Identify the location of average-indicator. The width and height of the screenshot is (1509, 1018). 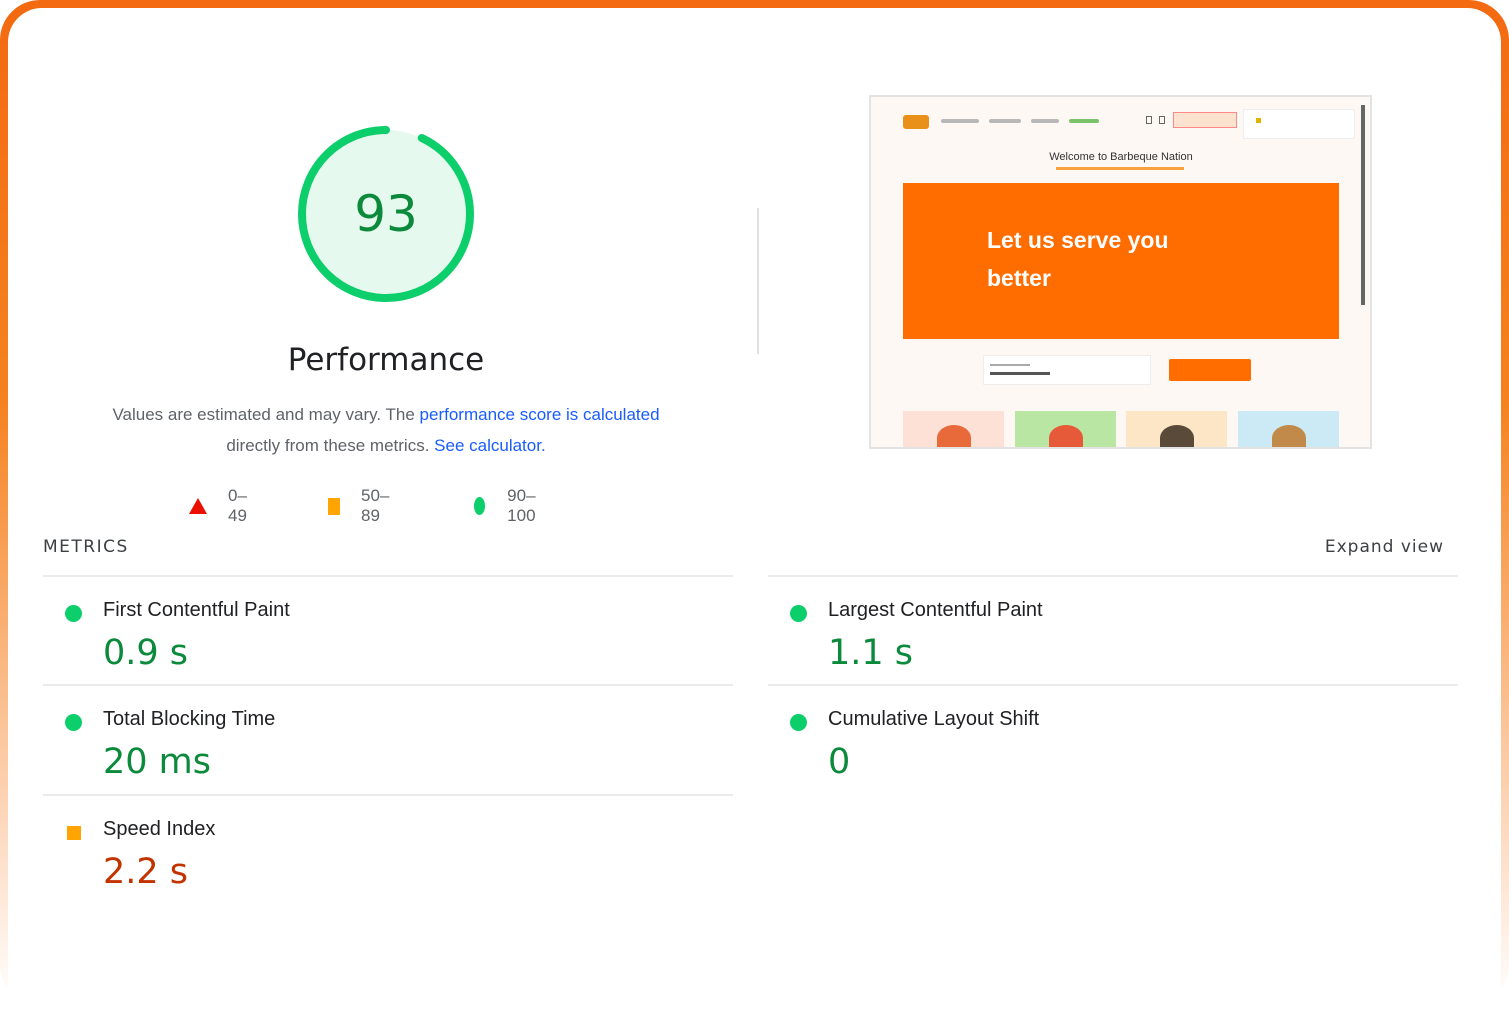
(73, 832).